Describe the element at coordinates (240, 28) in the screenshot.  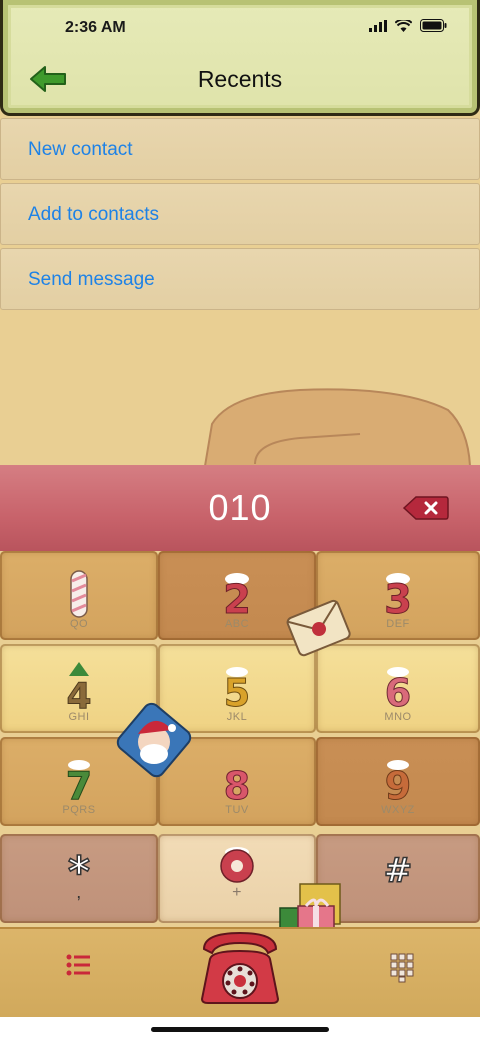
I see `status-bar: 2:36 AM` at that location.